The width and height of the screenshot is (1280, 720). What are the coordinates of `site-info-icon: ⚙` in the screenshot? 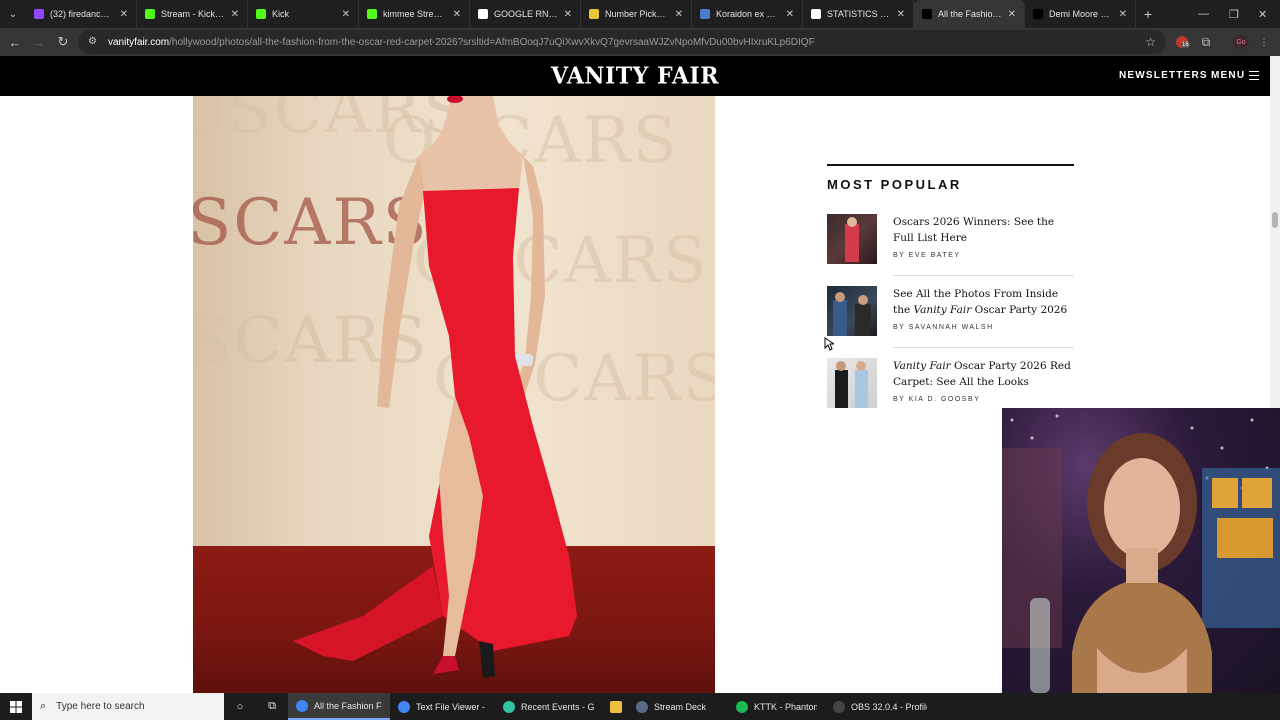 It's located at (94, 42).